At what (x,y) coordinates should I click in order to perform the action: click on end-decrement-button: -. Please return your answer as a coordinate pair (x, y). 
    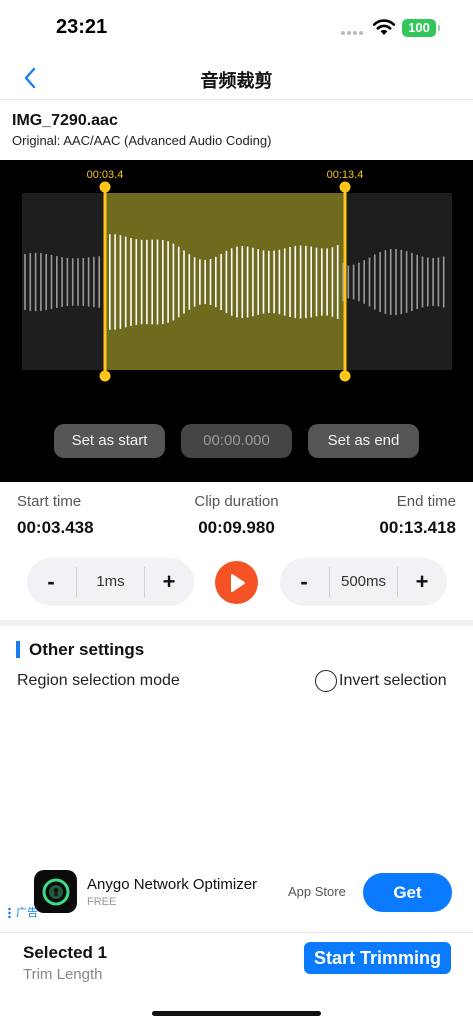
    Looking at the image, I should click on (304, 582).